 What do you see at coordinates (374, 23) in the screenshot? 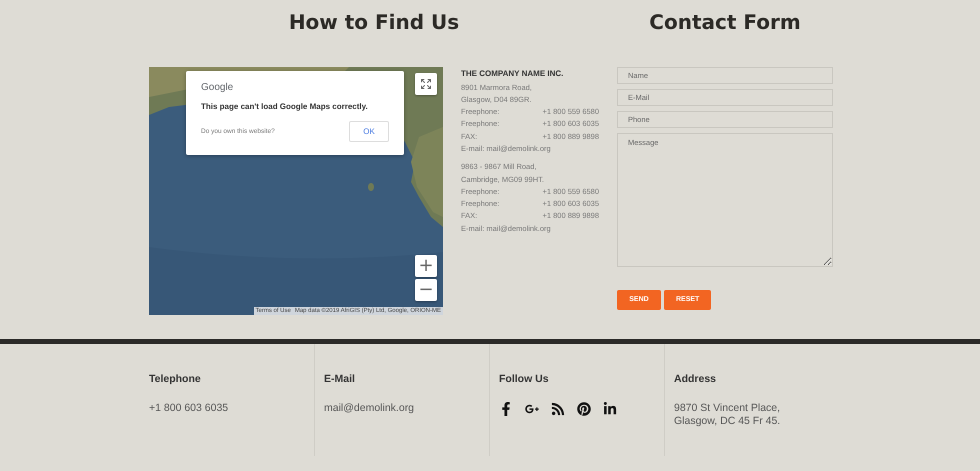
I see `section-title: How to Find Us` at bounding box center [374, 23].